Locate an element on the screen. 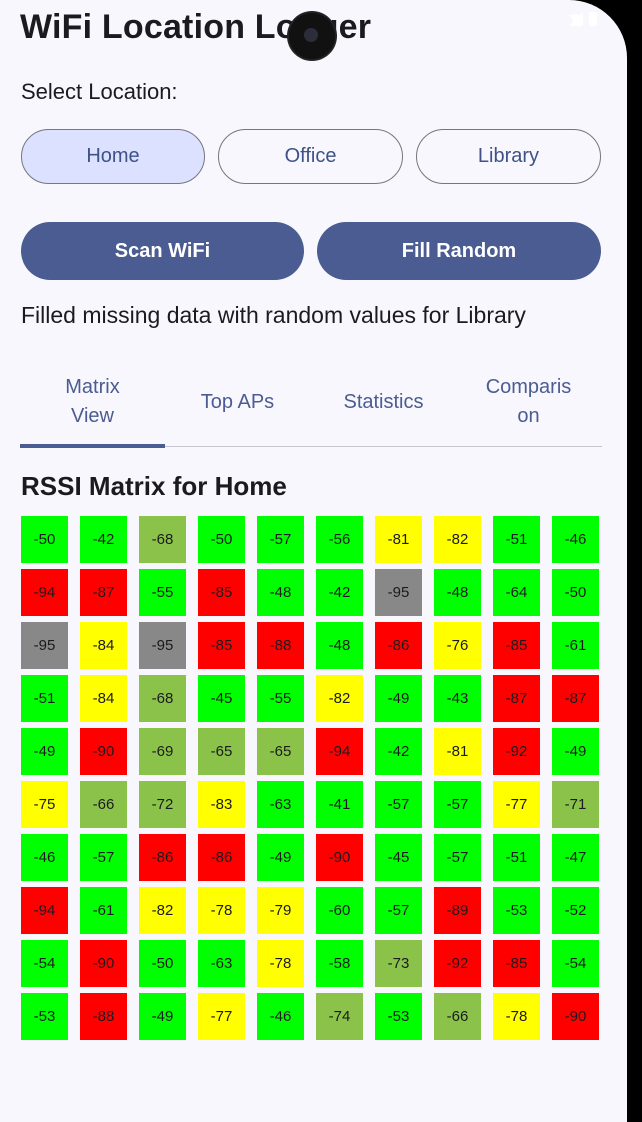 This screenshot has height=1122, width=642. matrix-cell: -41 is located at coordinates (339, 804).